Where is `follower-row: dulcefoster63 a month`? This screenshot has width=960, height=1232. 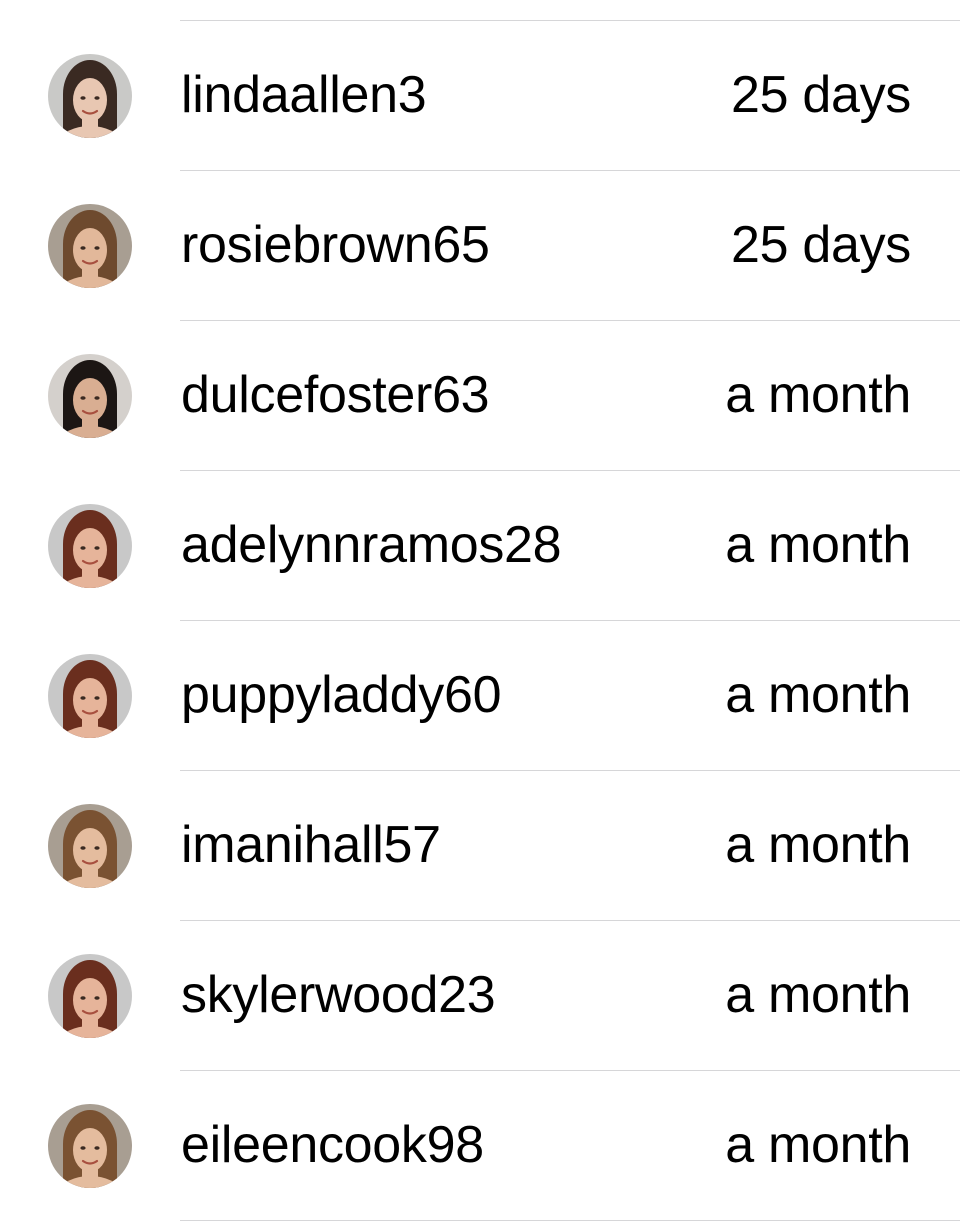
follower-row: dulcefoster63 a month is located at coordinates (480, 396).